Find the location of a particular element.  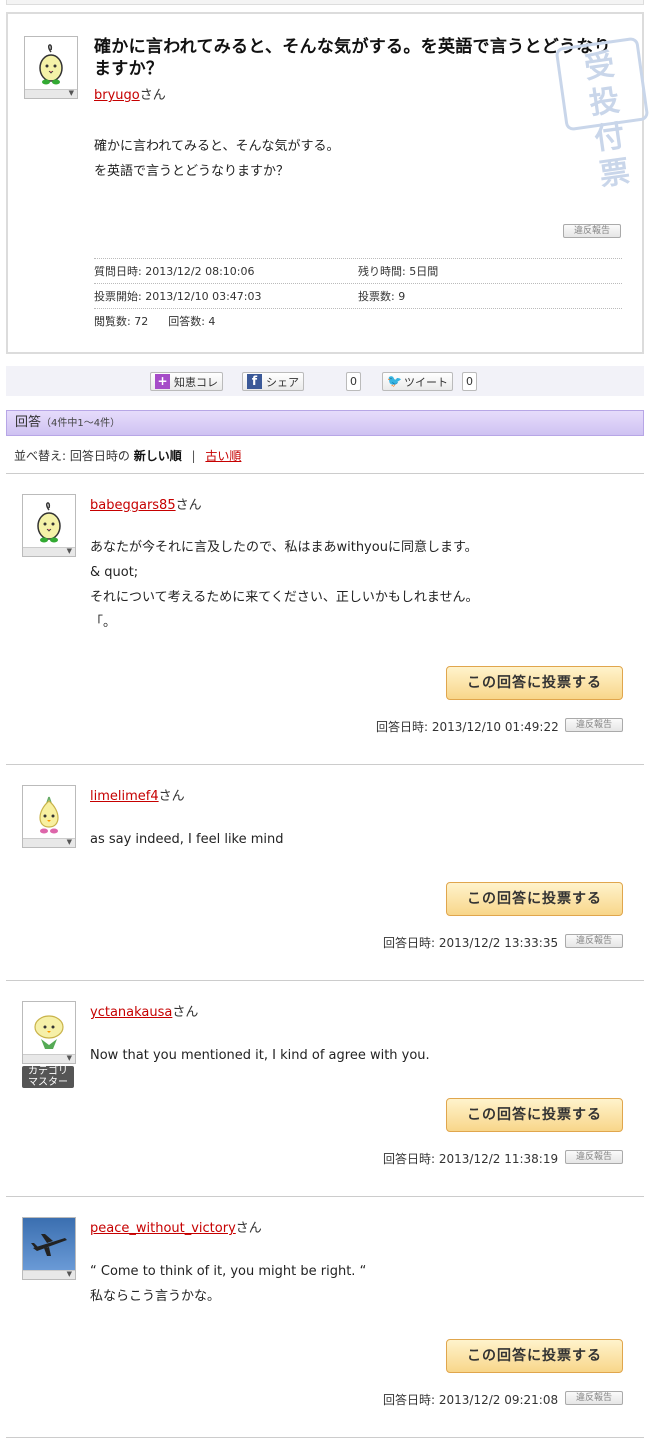

vote-start: 投票開始: 2013/12/10 03:47:03 is located at coordinates (178, 296).